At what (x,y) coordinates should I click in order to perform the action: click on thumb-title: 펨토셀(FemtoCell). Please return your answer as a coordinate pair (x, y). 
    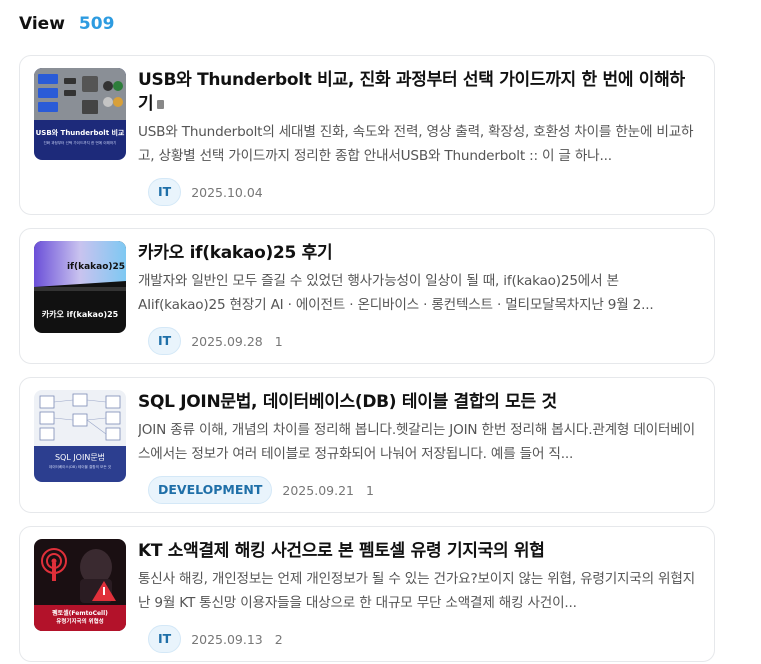
    Looking at the image, I should click on (80, 613).